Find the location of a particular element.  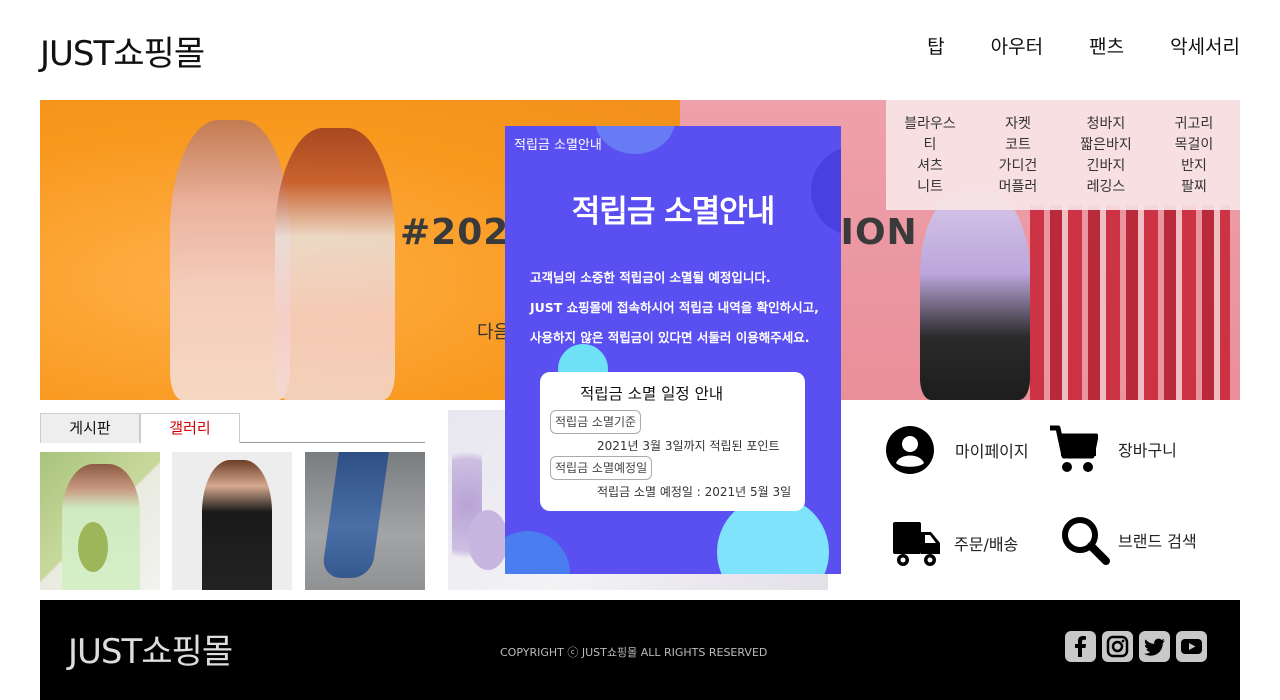

nav-item-outer: 아우터 is located at coordinates (1017, 45).